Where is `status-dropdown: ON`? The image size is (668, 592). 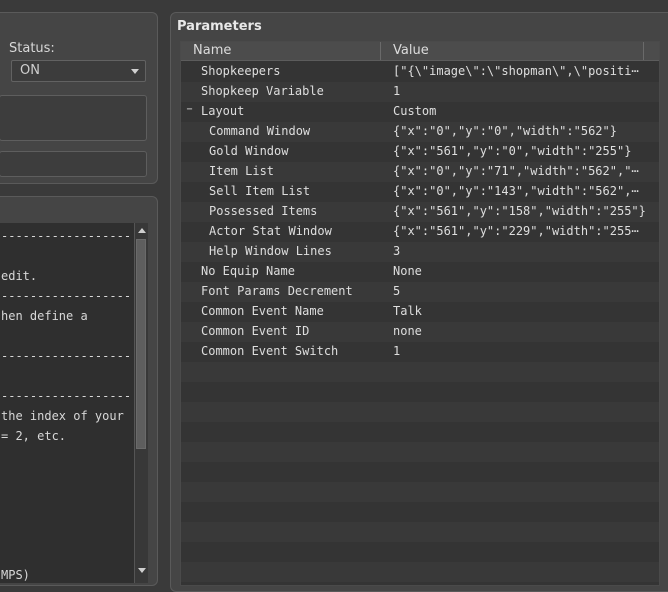 status-dropdown: ON is located at coordinates (78, 71).